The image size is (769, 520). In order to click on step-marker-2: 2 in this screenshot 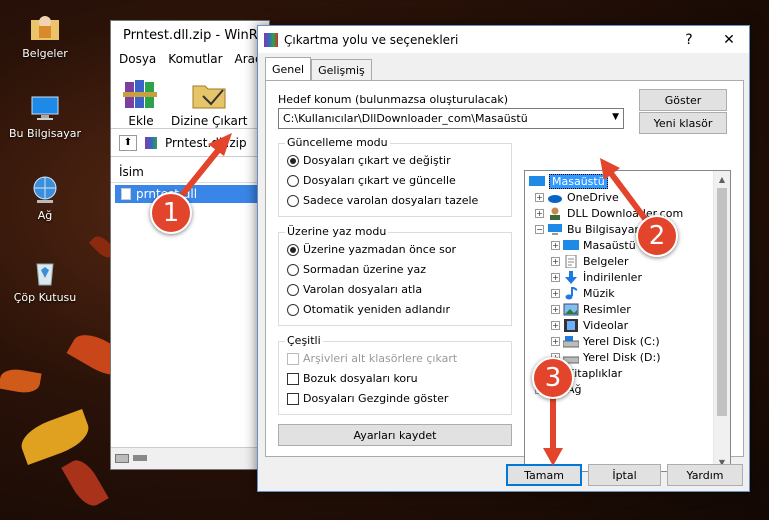, I will do `click(657, 236)`.